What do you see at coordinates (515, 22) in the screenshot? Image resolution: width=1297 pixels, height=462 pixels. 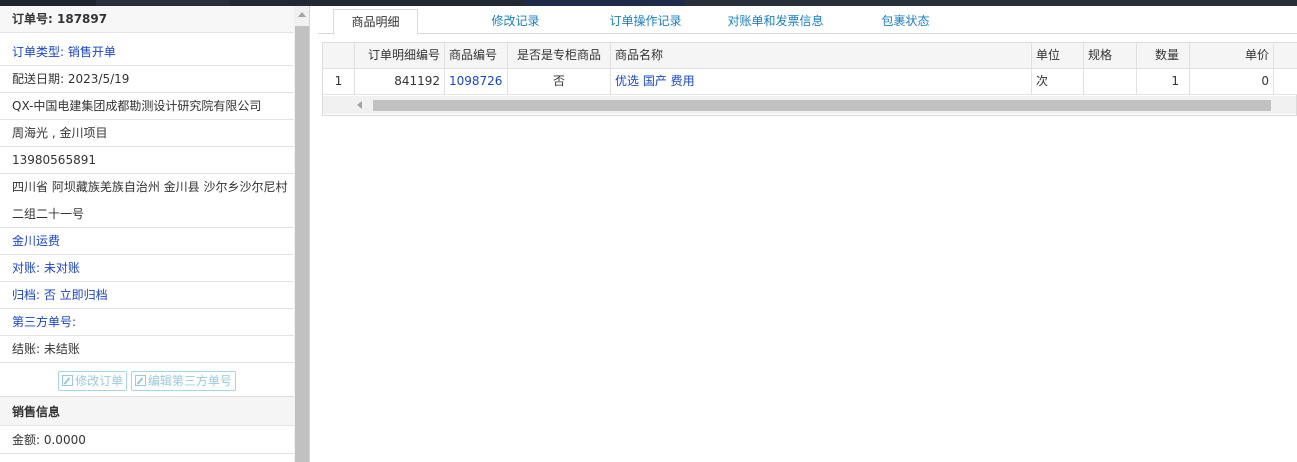 I see `tab-modify-records: 修改记录` at bounding box center [515, 22].